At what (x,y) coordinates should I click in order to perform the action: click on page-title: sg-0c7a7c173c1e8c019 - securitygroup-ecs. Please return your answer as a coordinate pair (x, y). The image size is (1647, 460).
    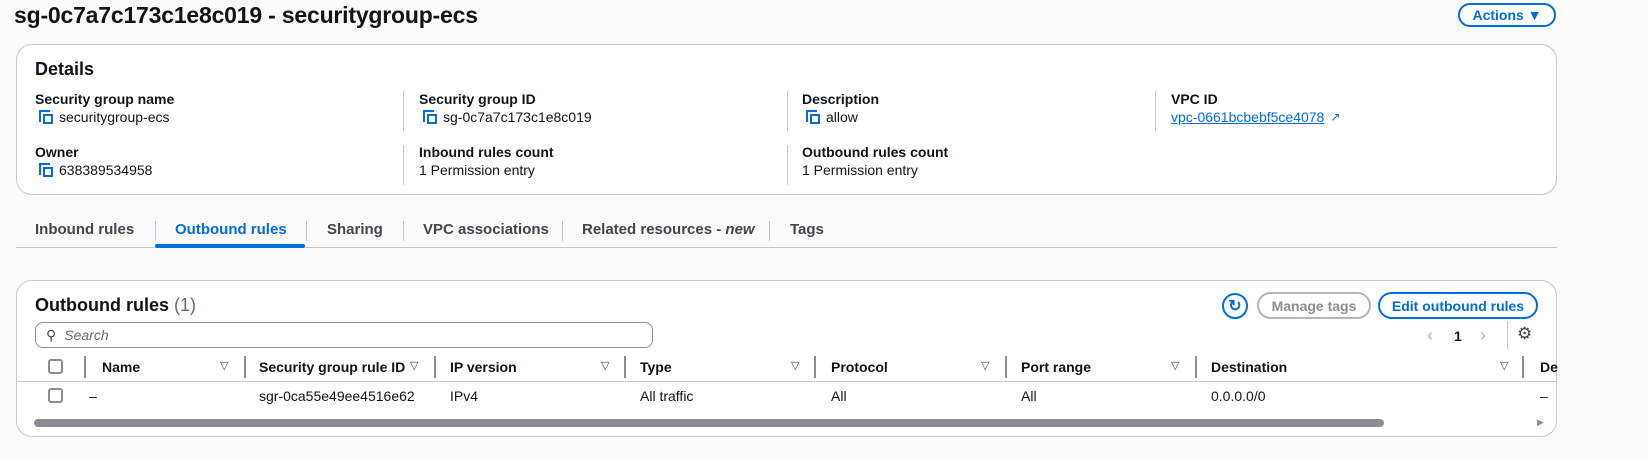
    Looking at the image, I should click on (246, 15).